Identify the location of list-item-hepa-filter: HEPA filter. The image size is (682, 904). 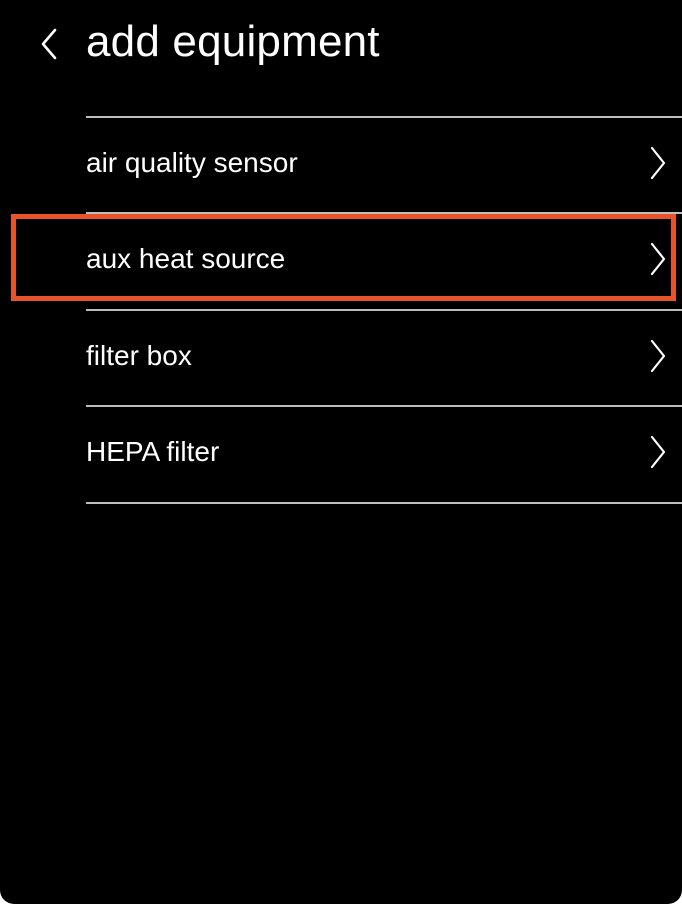
(341, 452).